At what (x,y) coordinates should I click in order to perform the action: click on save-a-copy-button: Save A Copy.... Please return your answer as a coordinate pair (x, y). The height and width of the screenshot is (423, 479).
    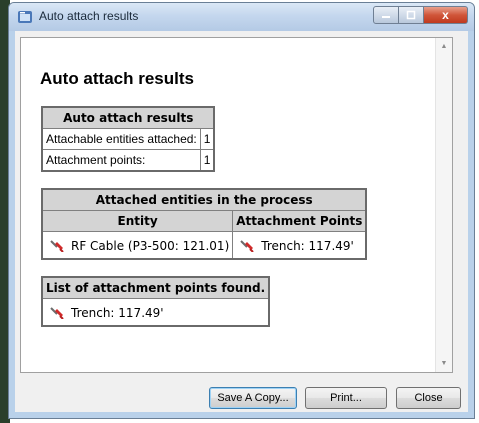
    Looking at the image, I should click on (253, 398).